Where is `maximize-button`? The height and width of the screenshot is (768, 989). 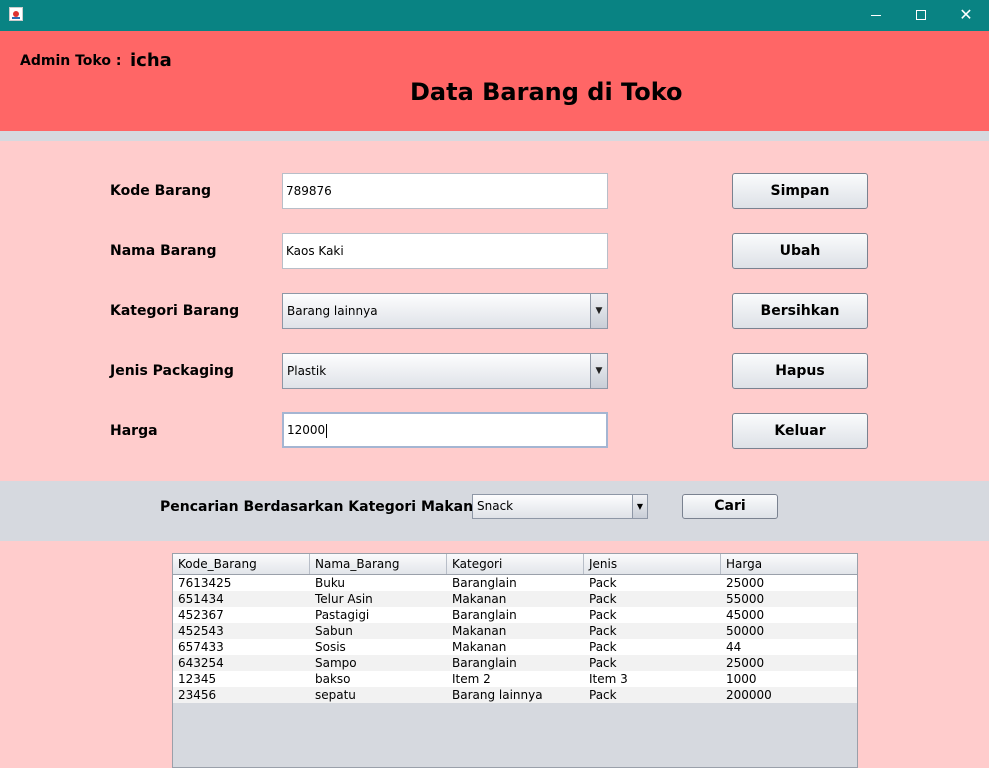
maximize-button is located at coordinates (921, 15).